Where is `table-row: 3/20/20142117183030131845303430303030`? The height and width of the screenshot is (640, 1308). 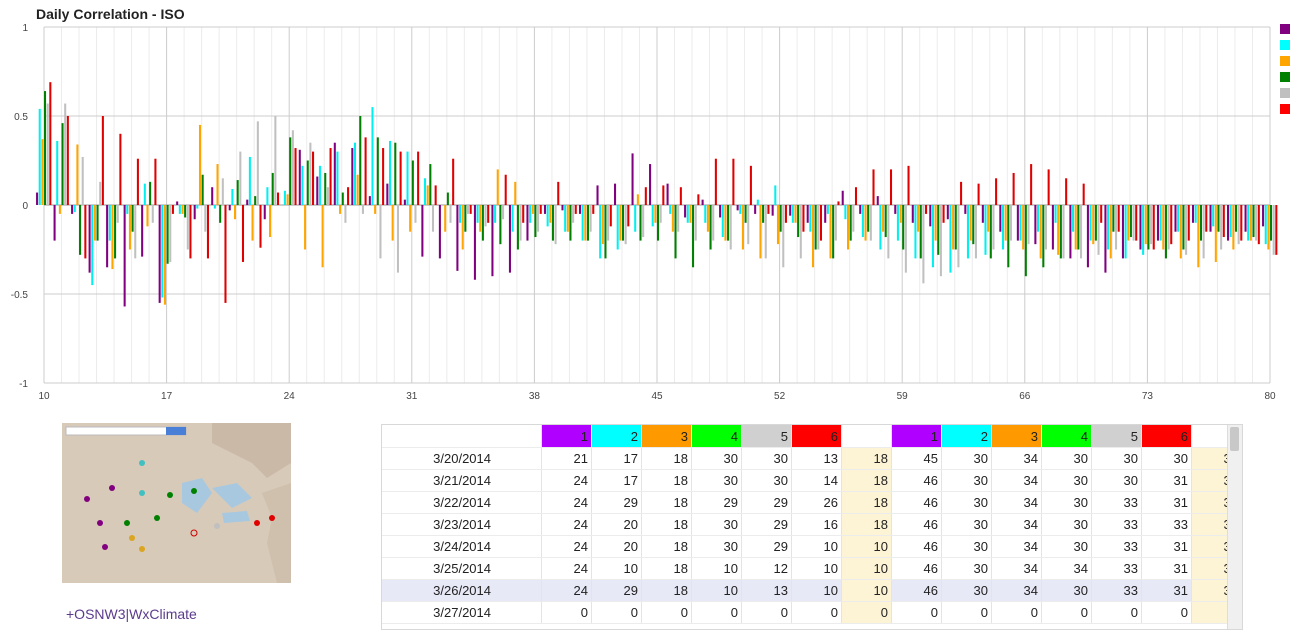 table-row: 3/20/20142117183030131845303430303030 is located at coordinates (812, 458).